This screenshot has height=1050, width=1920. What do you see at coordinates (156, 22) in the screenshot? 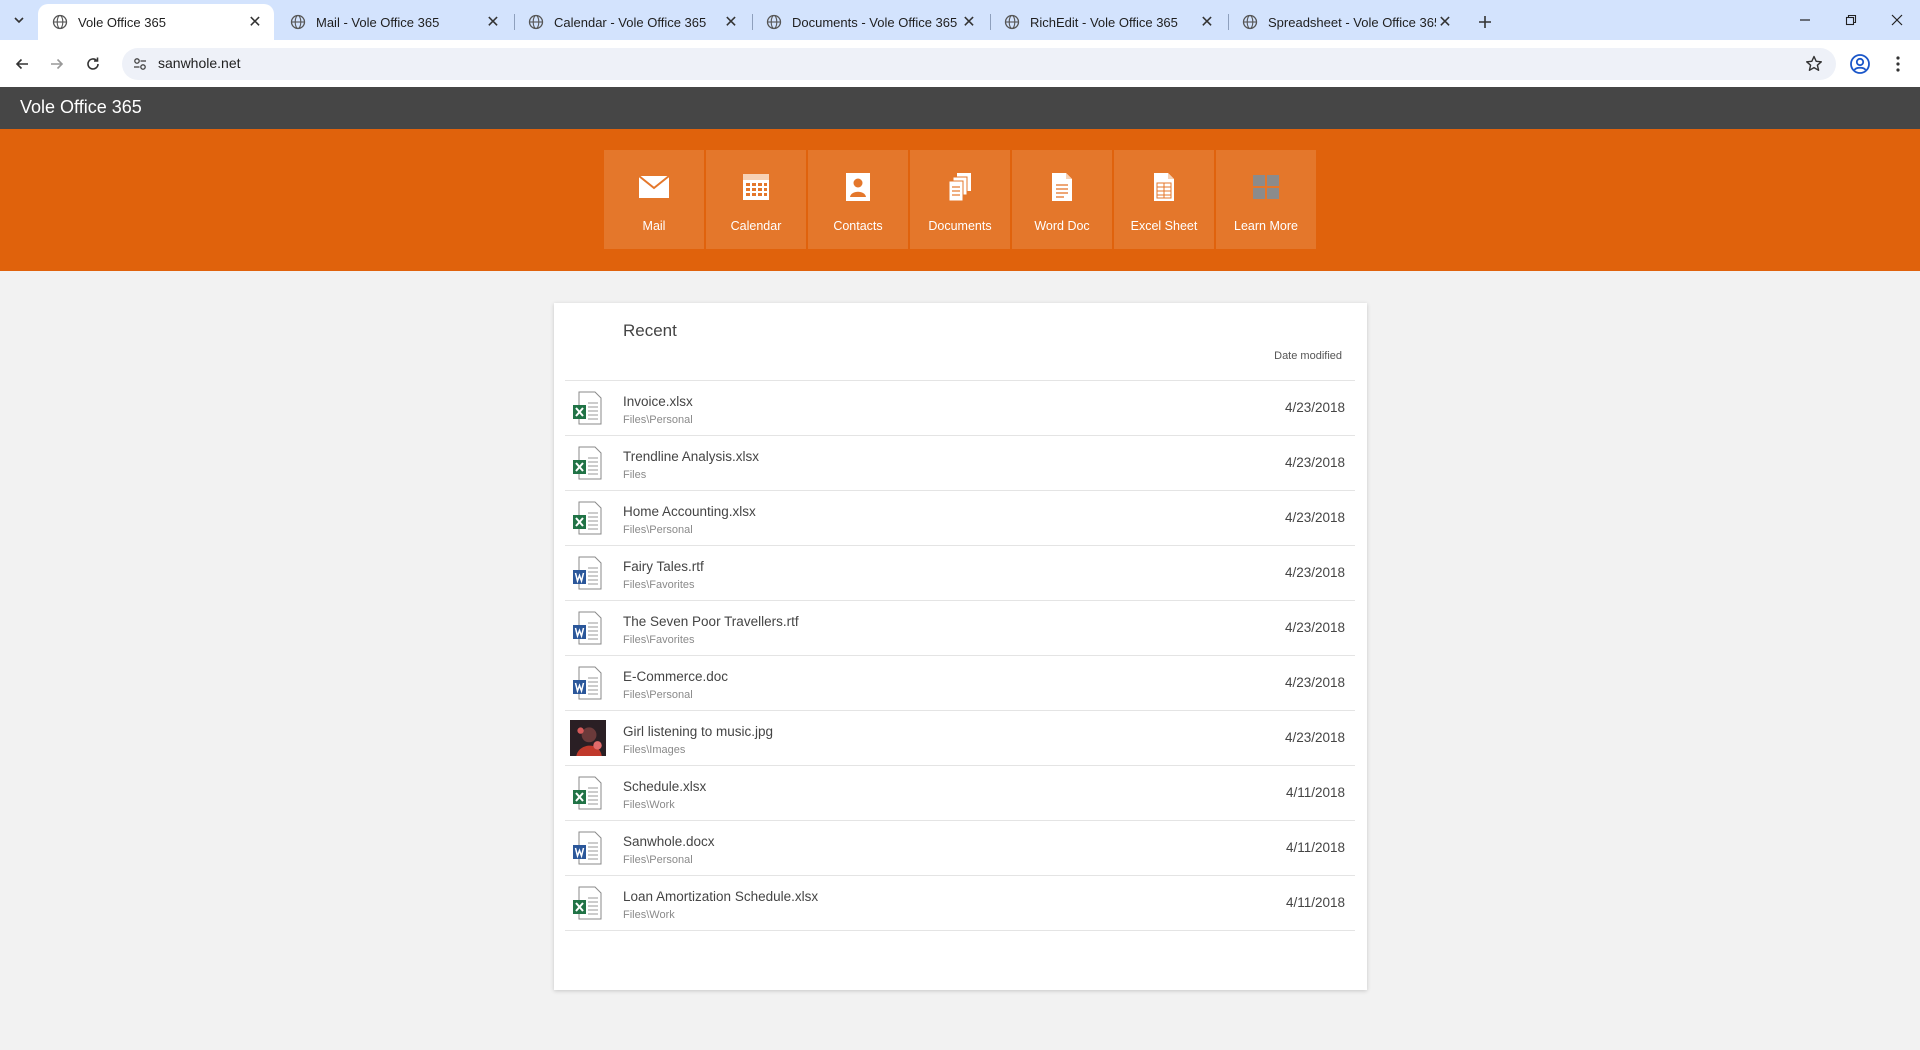
I see `browser-tab: Vole Office 365 ✕` at bounding box center [156, 22].